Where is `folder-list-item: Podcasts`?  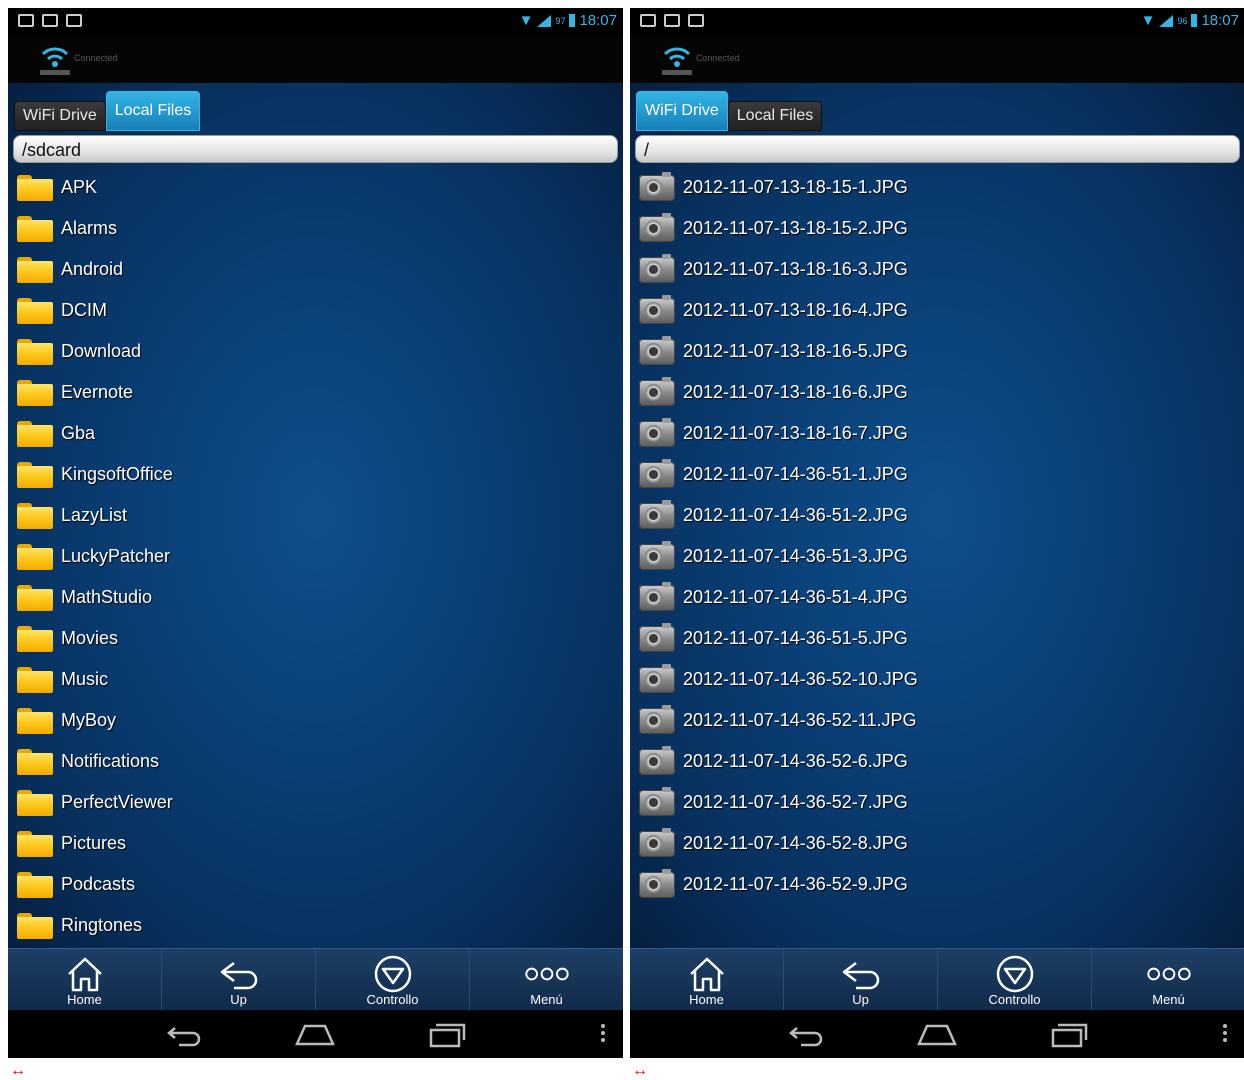
folder-list-item: Podcasts is located at coordinates (315, 884).